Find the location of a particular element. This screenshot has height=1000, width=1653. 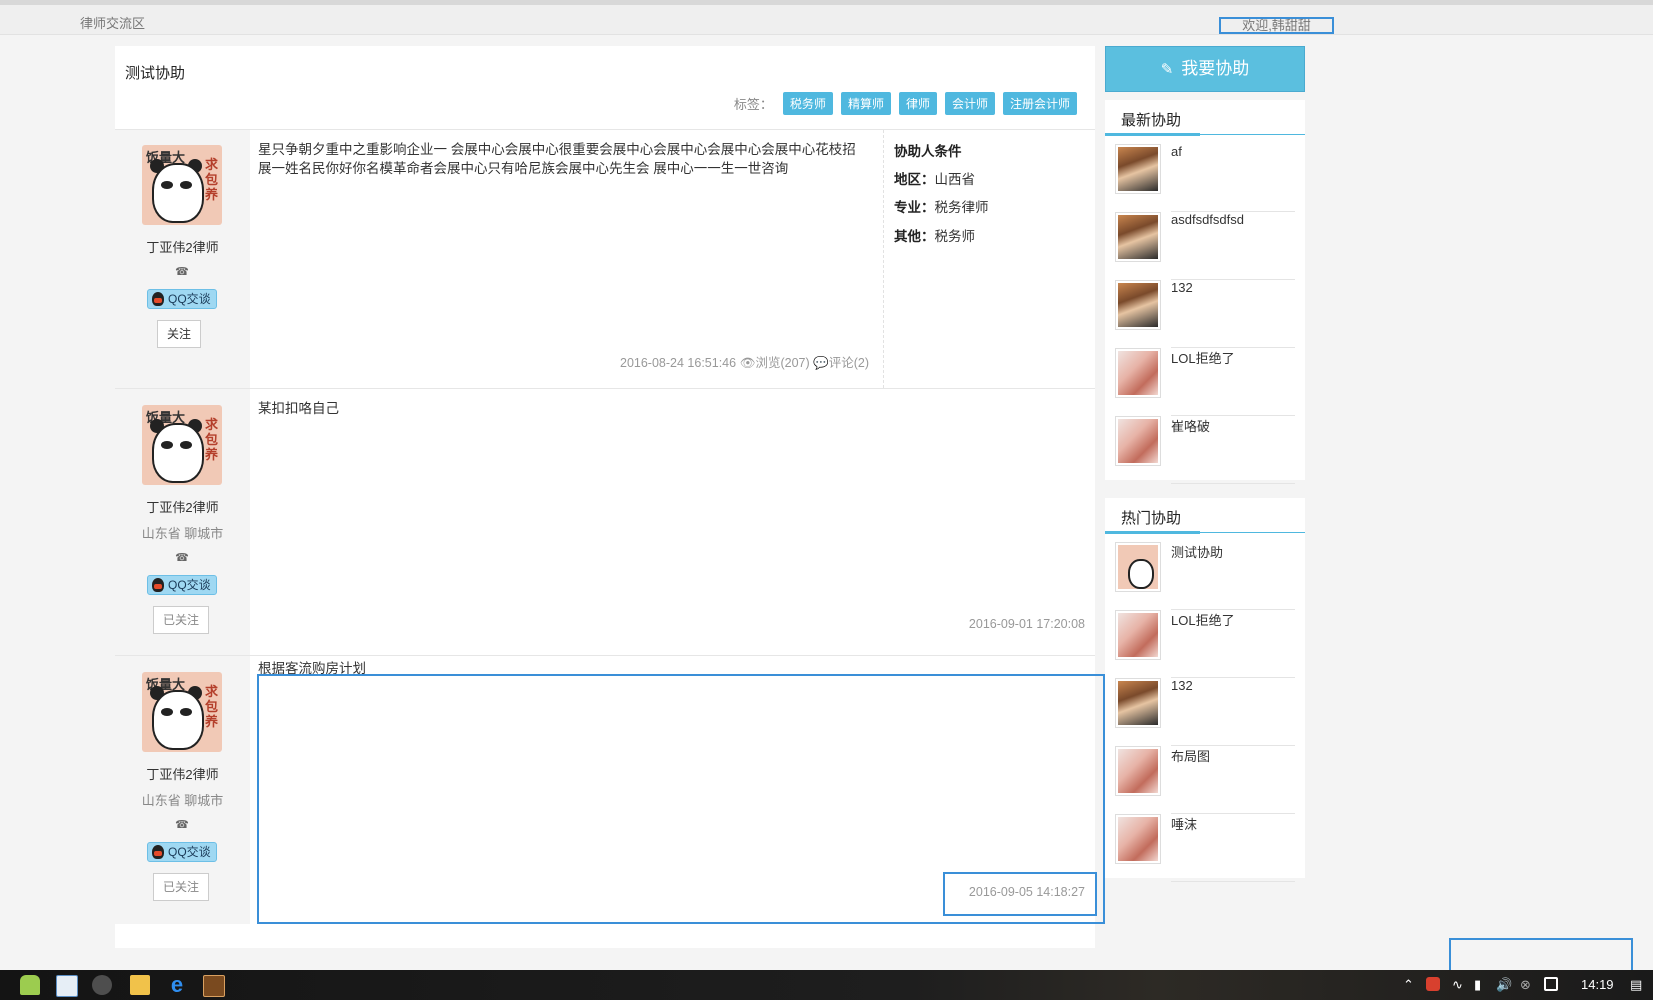

list-item: 唾沫 is located at coordinates (1205, 848).